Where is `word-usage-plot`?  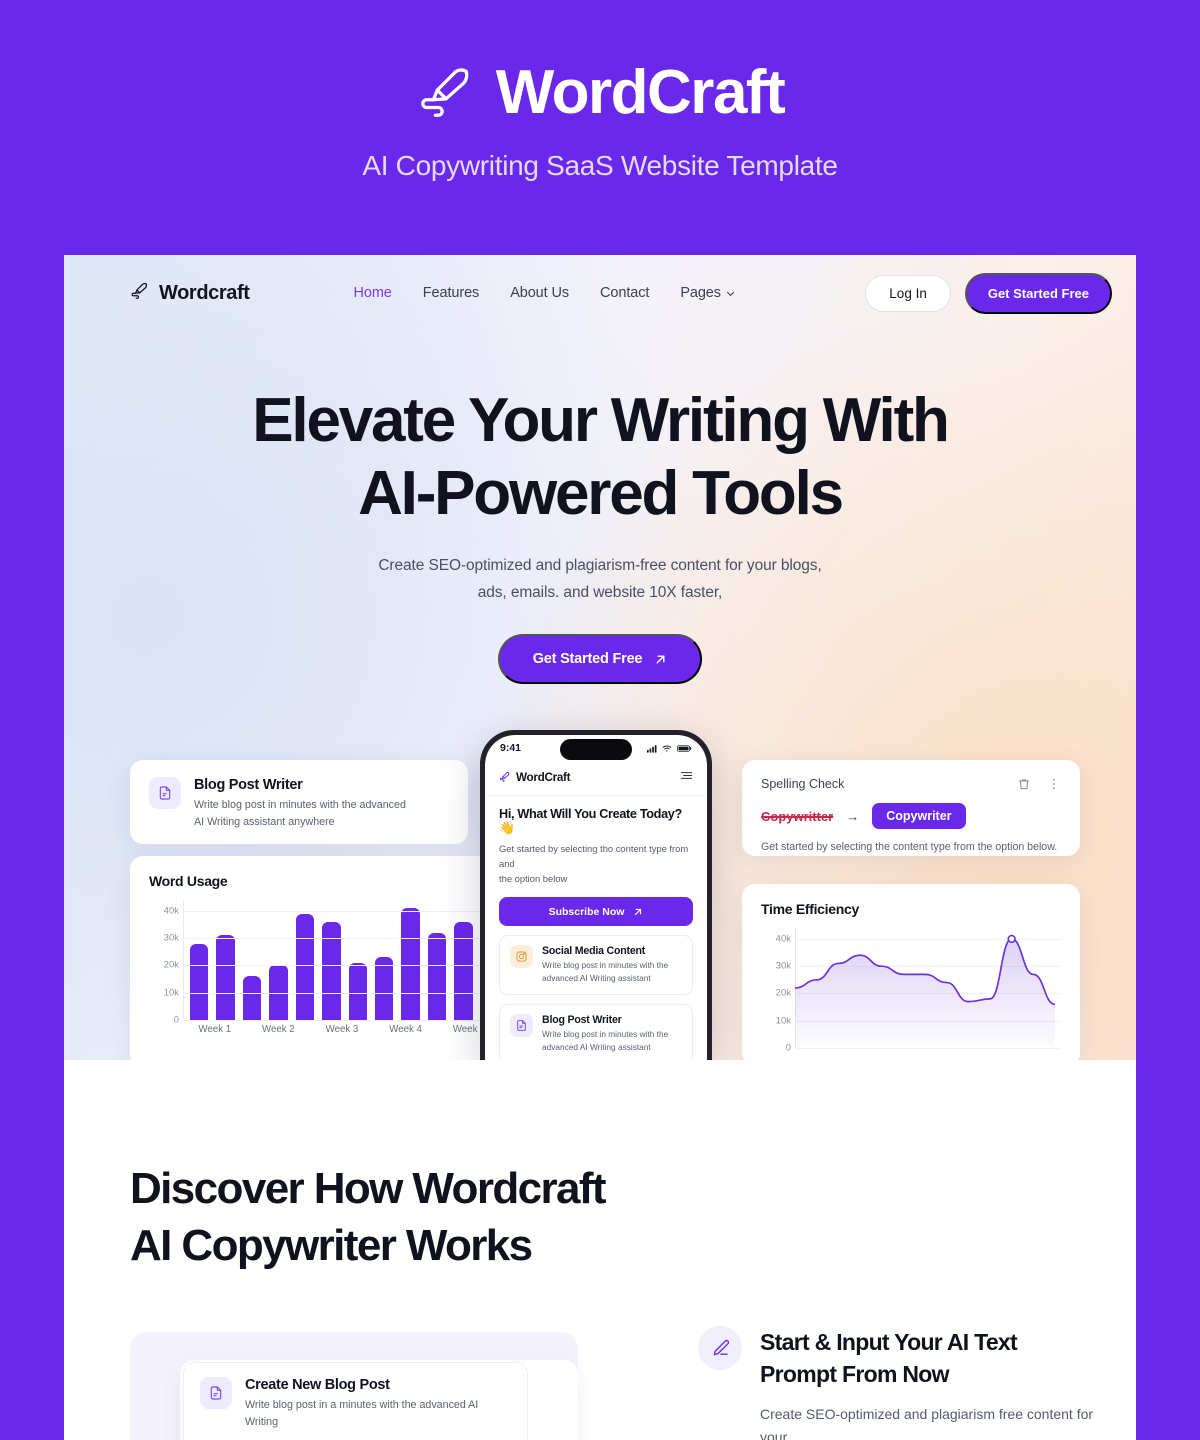
word-usage-plot is located at coordinates (342, 960).